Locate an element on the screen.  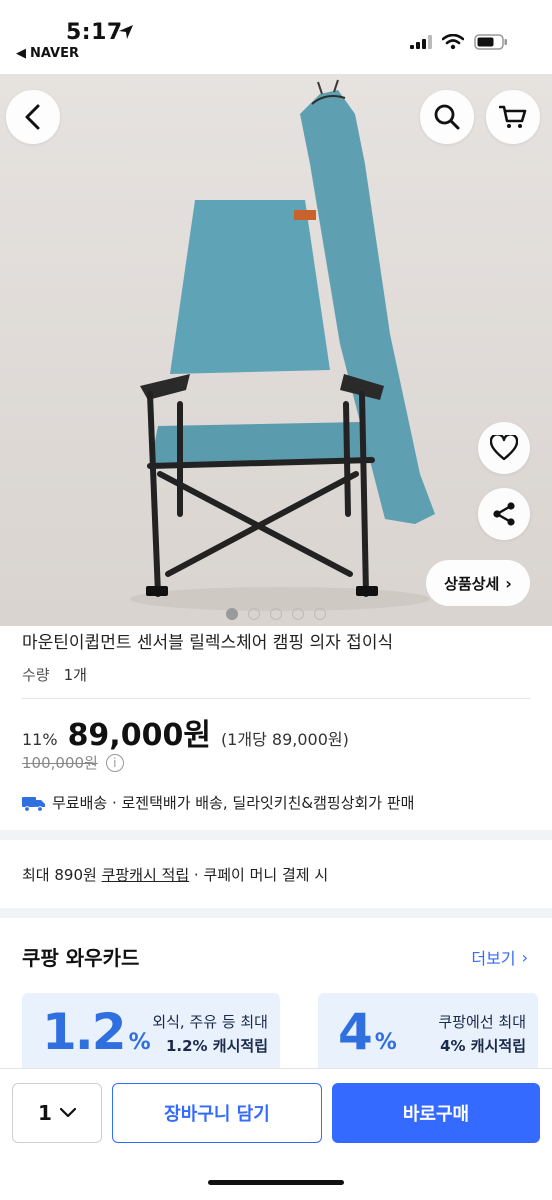
chevron-left-icon is located at coordinates (32, 117).